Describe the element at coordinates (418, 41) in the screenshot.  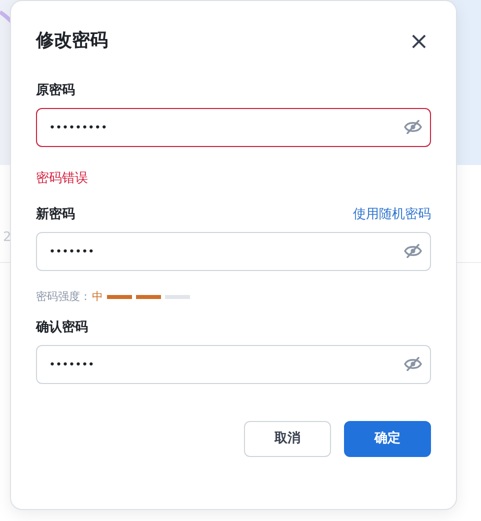
I see `close-button: ×` at that location.